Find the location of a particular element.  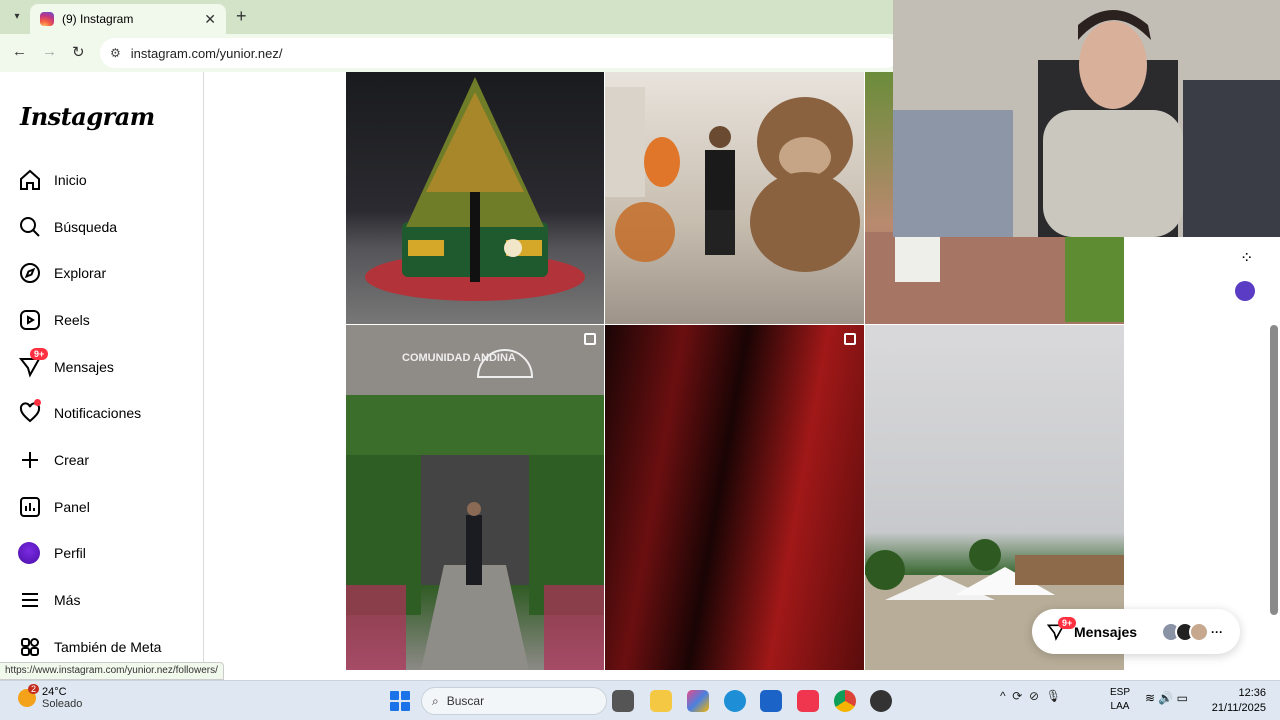

weather-temp: 24°C is located at coordinates (54, 692).